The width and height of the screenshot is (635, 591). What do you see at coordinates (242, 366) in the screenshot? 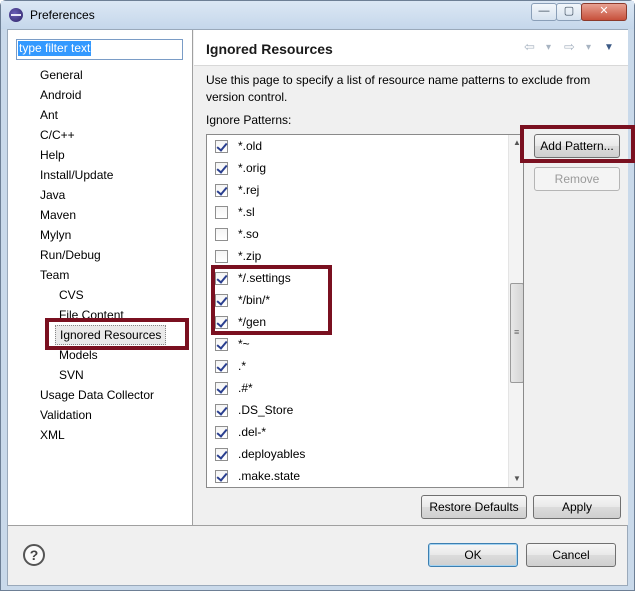
I see `pattern-text: .*` at bounding box center [242, 366].